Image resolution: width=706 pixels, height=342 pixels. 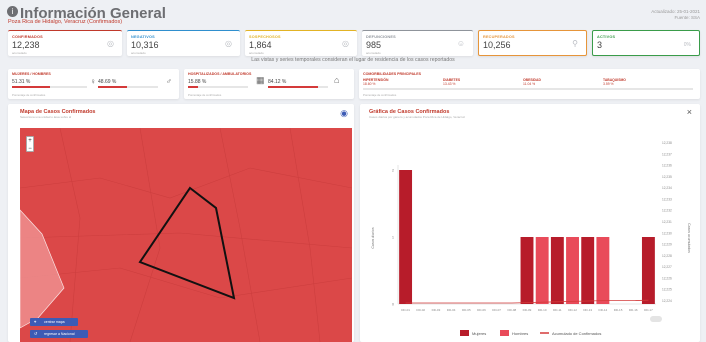 What do you see at coordinates (145, 45) in the screenshot?
I see `card-value: 10,316` at bounding box center [145, 45].